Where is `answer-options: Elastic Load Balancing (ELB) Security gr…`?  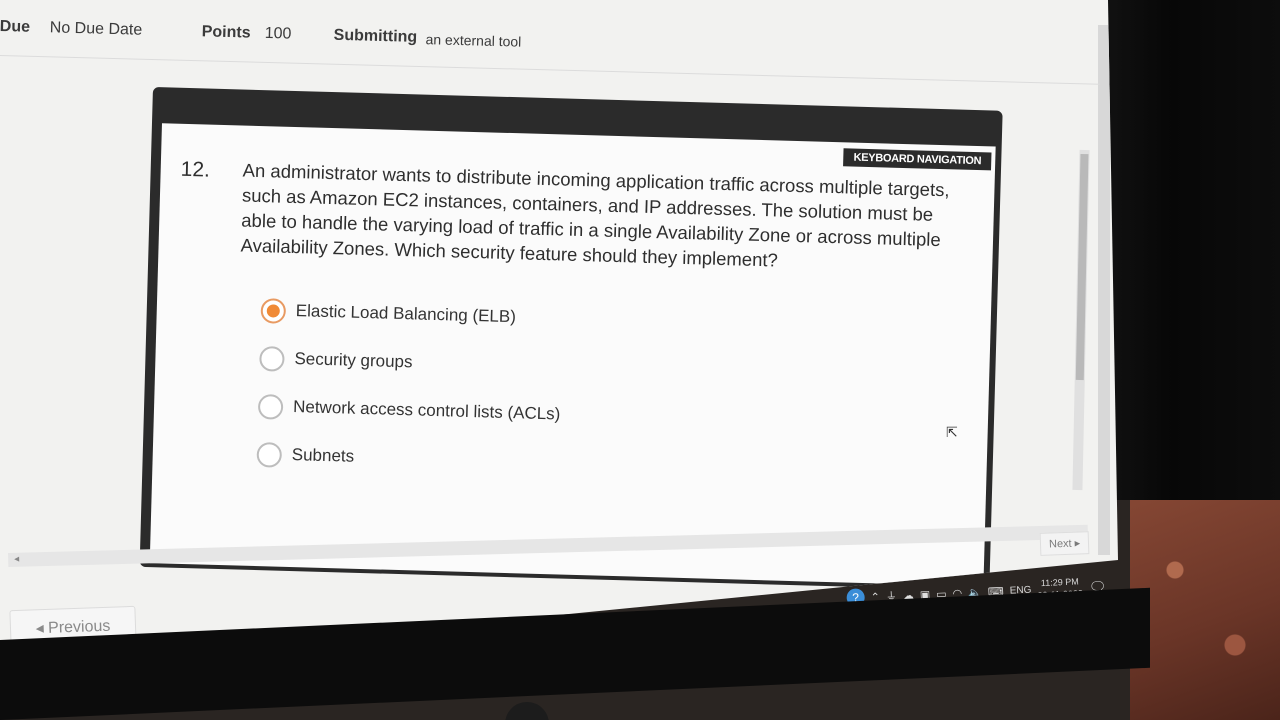
answer-options: Elastic Load Balancing (ELB) Security gr… is located at coordinates (410, 386).